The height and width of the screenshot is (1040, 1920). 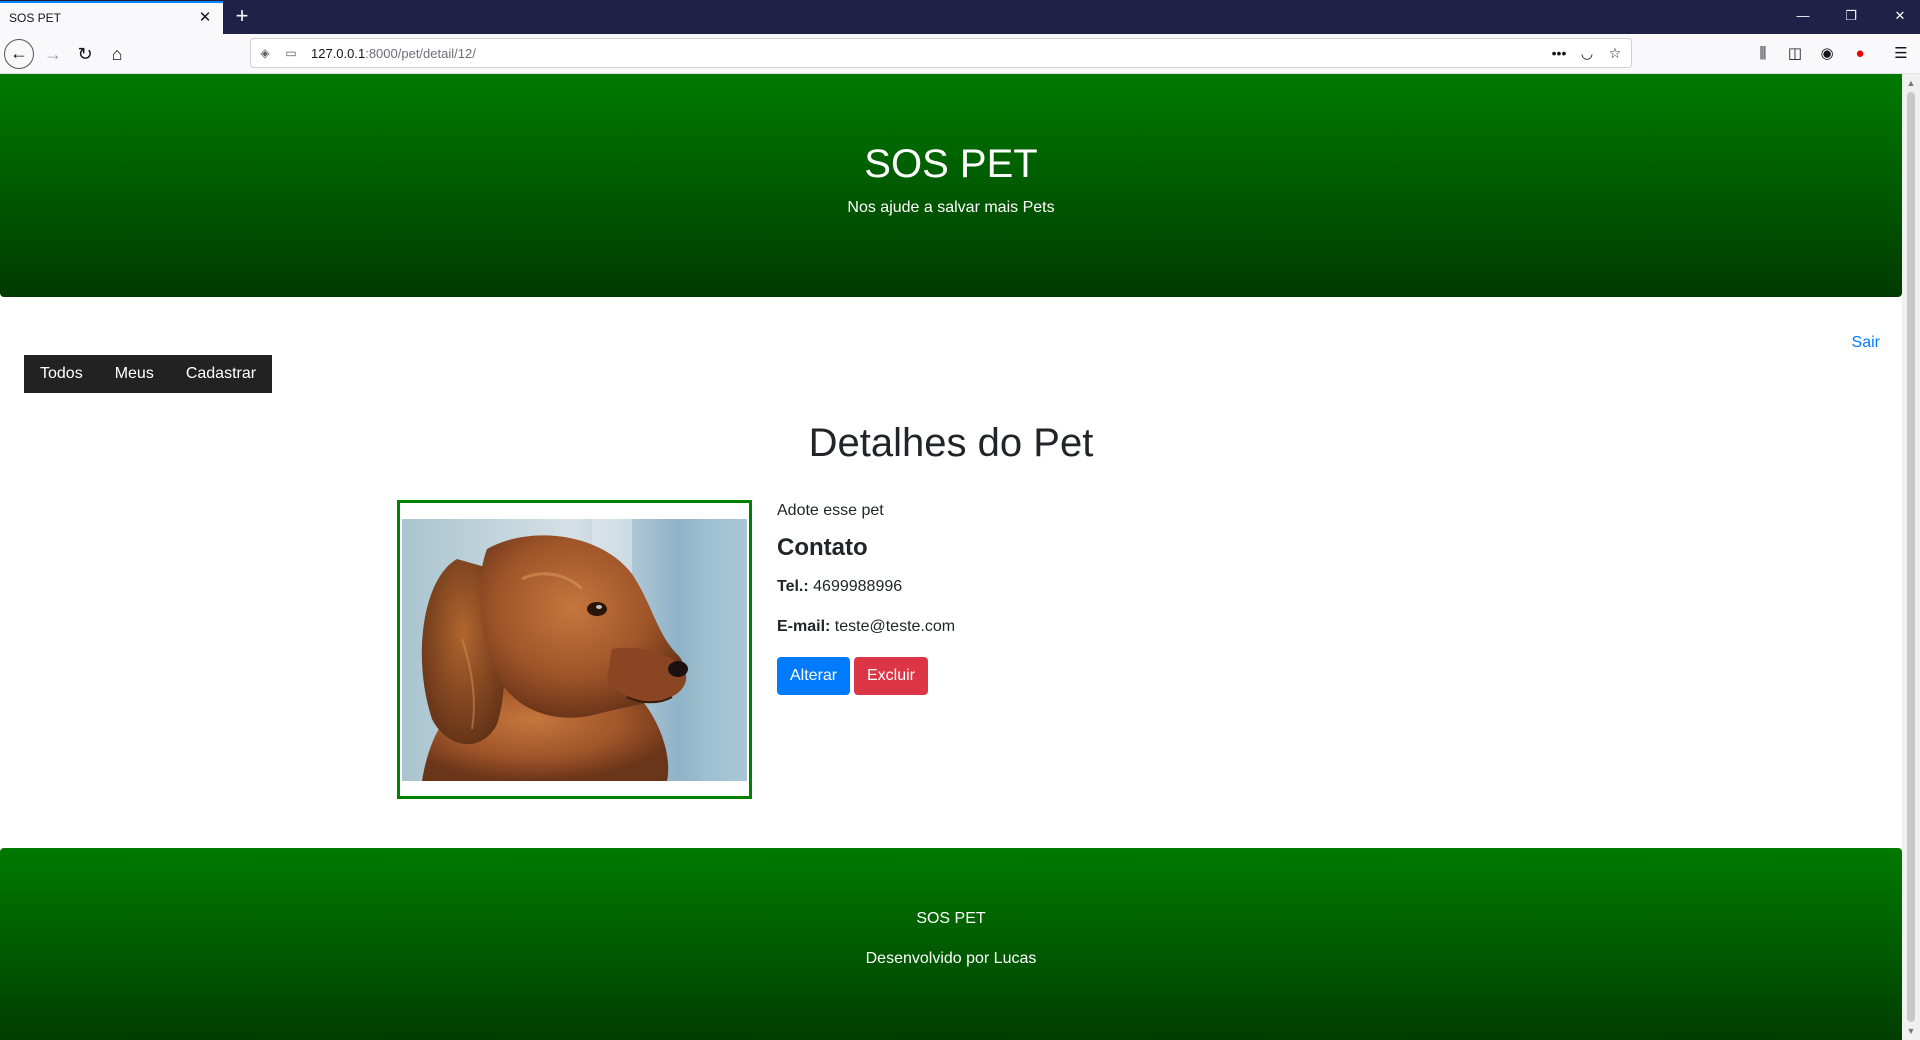 I want to click on restore-button: ❐, so click(x=1851, y=16).